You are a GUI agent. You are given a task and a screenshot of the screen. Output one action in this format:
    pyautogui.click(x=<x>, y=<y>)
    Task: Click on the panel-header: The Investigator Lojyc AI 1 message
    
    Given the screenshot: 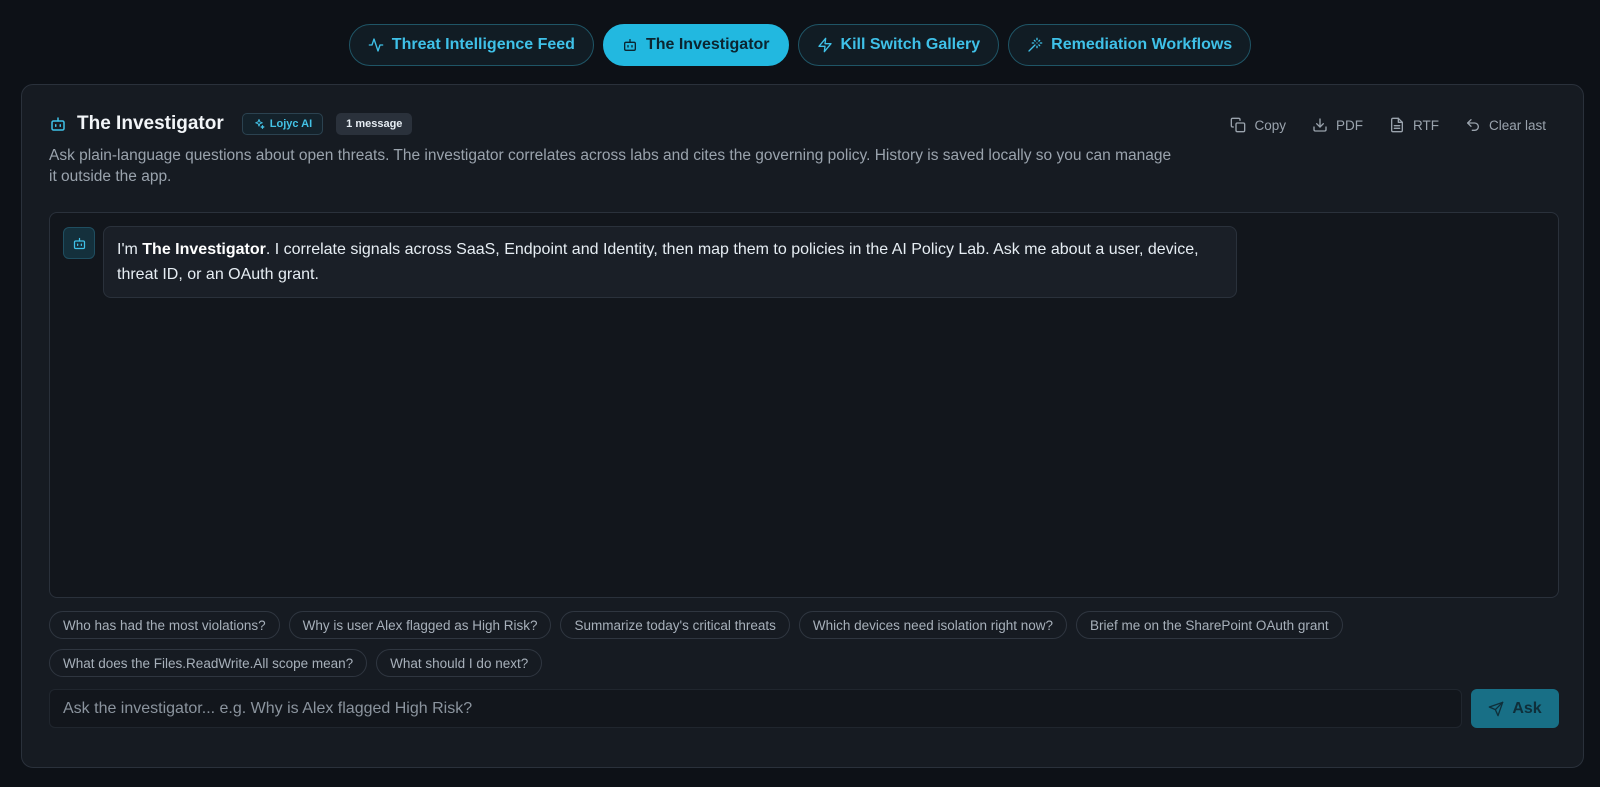 What is the action you would take?
    pyautogui.click(x=231, y=124)
    